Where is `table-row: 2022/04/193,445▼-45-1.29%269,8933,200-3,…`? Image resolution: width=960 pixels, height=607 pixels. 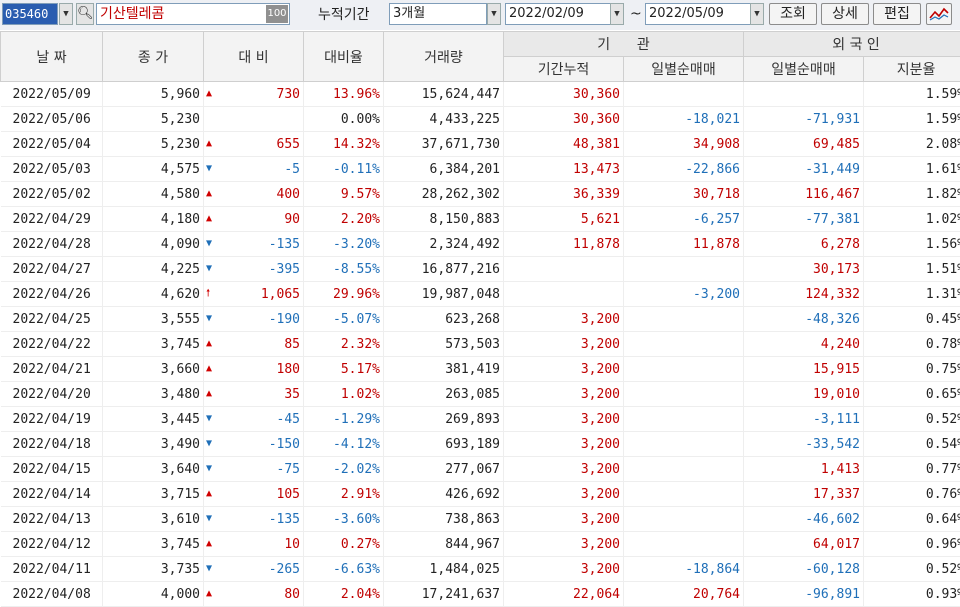 table-row: 2022/04/193,445▼-45-1.29%269,8933,200-3,… is located at coordinates (480, 419).